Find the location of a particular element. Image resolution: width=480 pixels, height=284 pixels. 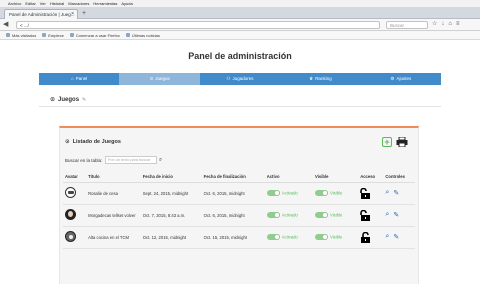

nav-item-panel: ⌂ Panel is located at coordinates (79, 79).